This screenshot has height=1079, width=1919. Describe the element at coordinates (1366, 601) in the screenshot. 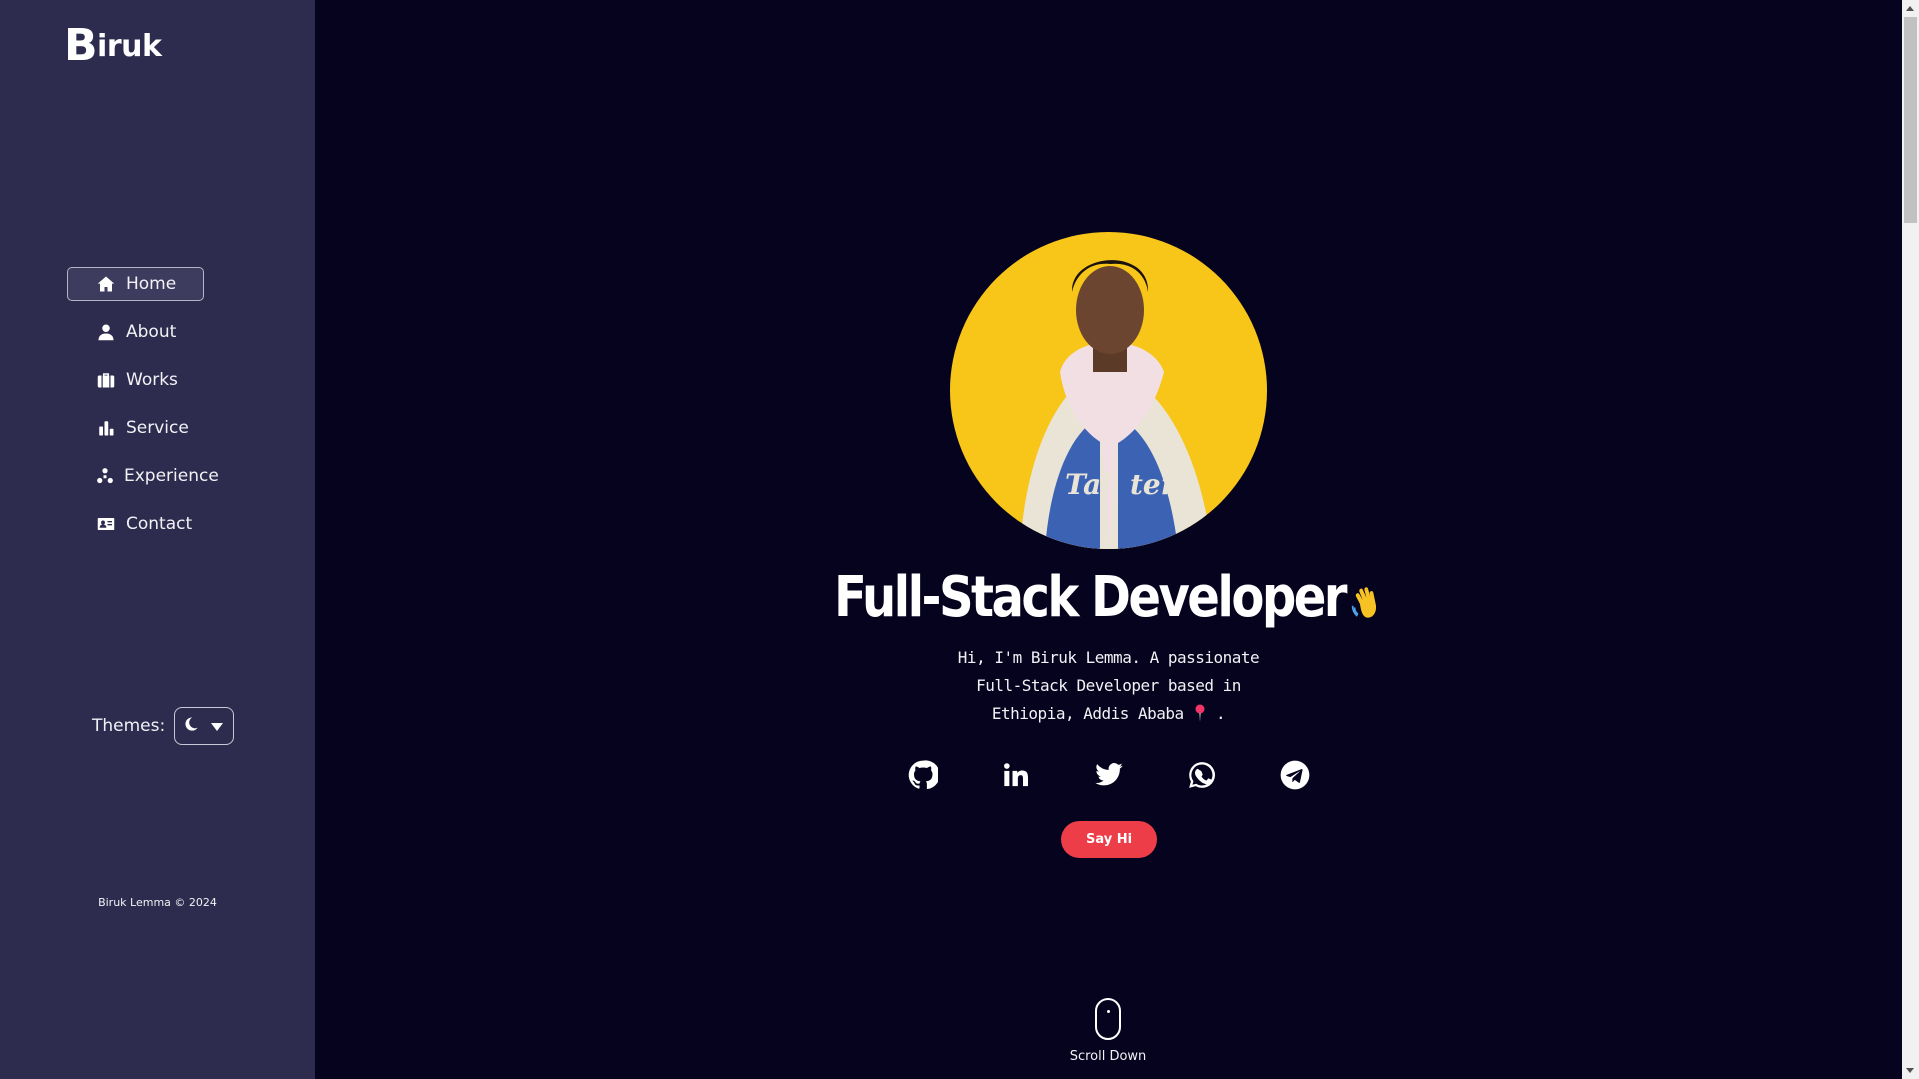

I see `waving-hand-icon` at that location.